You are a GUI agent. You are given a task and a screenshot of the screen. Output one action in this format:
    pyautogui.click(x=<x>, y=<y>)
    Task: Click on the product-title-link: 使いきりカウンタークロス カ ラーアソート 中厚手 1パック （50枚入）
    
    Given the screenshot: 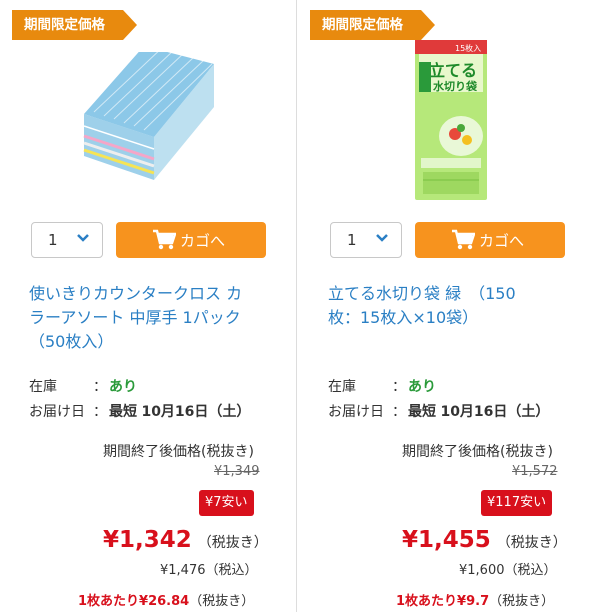 What is the action you would take?
    pyautogui.click(x=160, y=318)
    